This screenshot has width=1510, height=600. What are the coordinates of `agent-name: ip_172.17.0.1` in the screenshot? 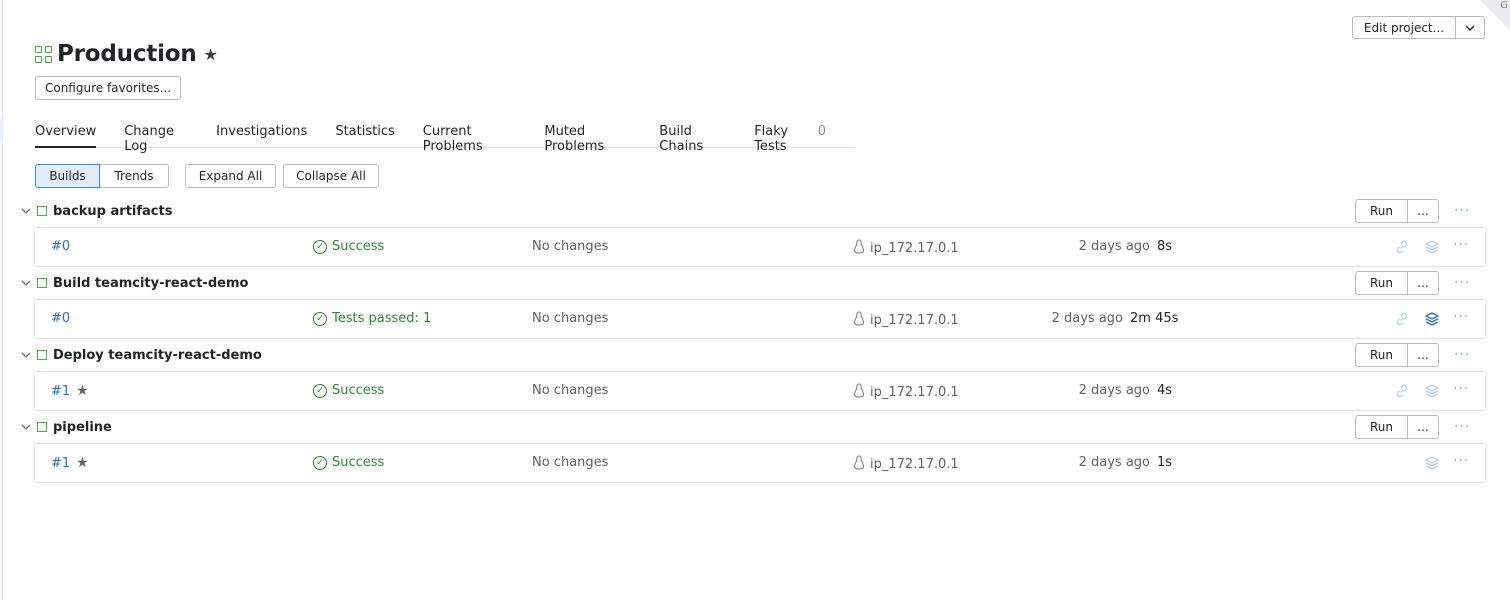 It's located at (914, 320).